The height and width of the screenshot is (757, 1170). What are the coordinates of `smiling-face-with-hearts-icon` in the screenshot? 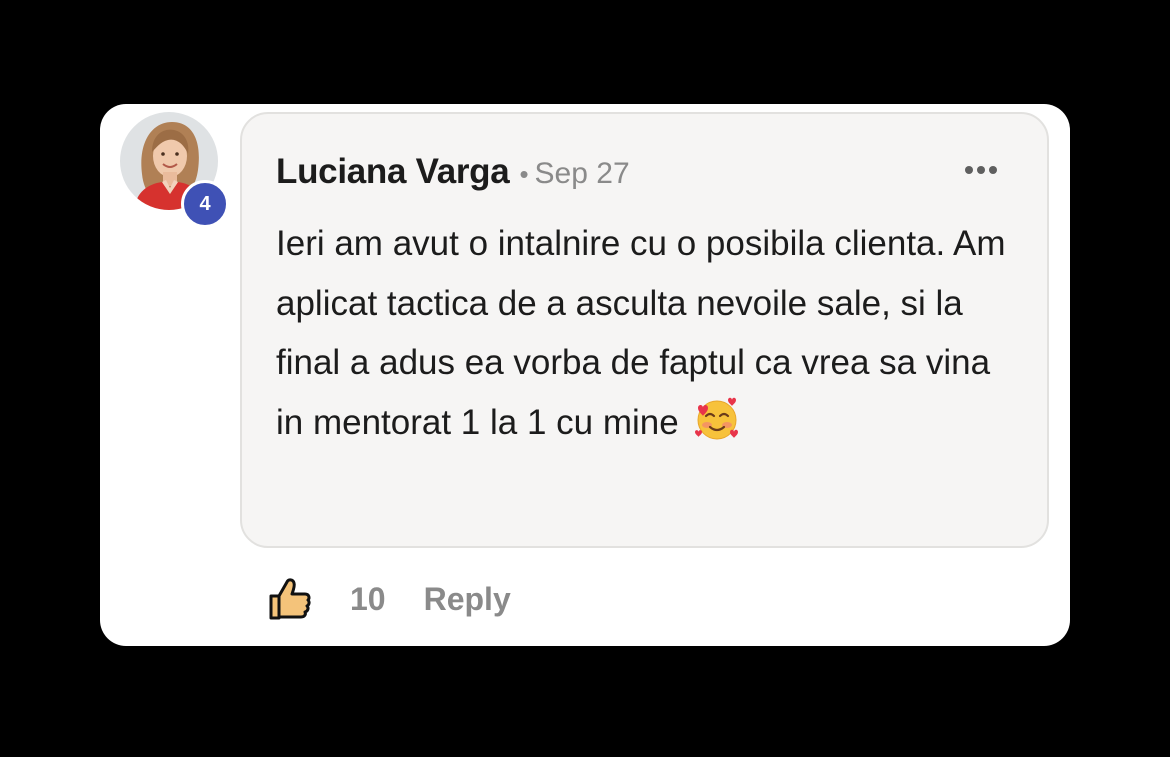 It's located at (717, 418).